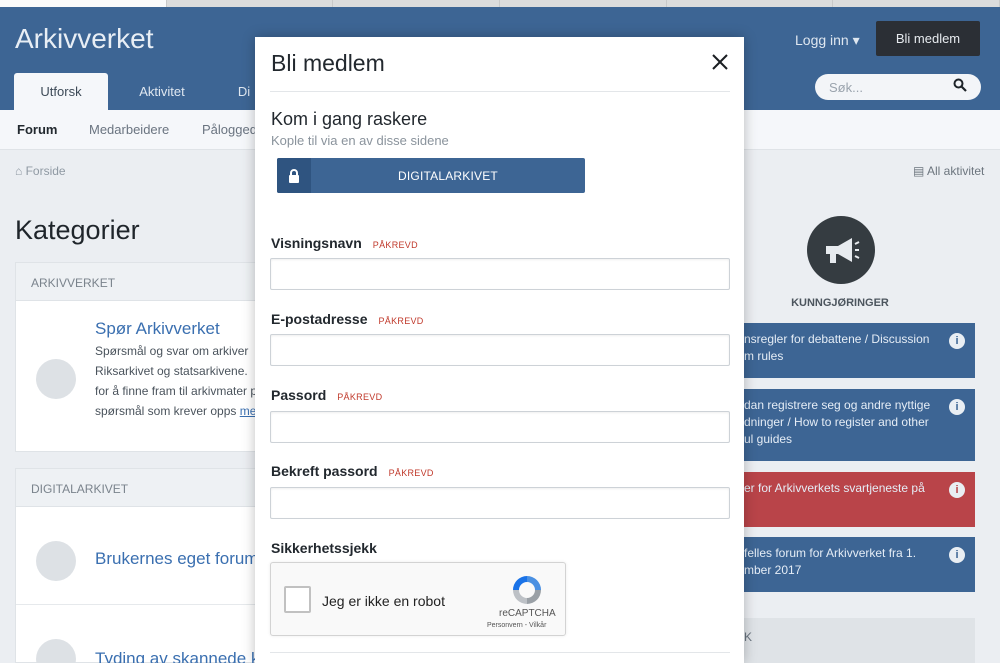 The width and height of the screenshot is (1000, 663). I want to click on modal-title: Bli medlem, so click(328, 63).